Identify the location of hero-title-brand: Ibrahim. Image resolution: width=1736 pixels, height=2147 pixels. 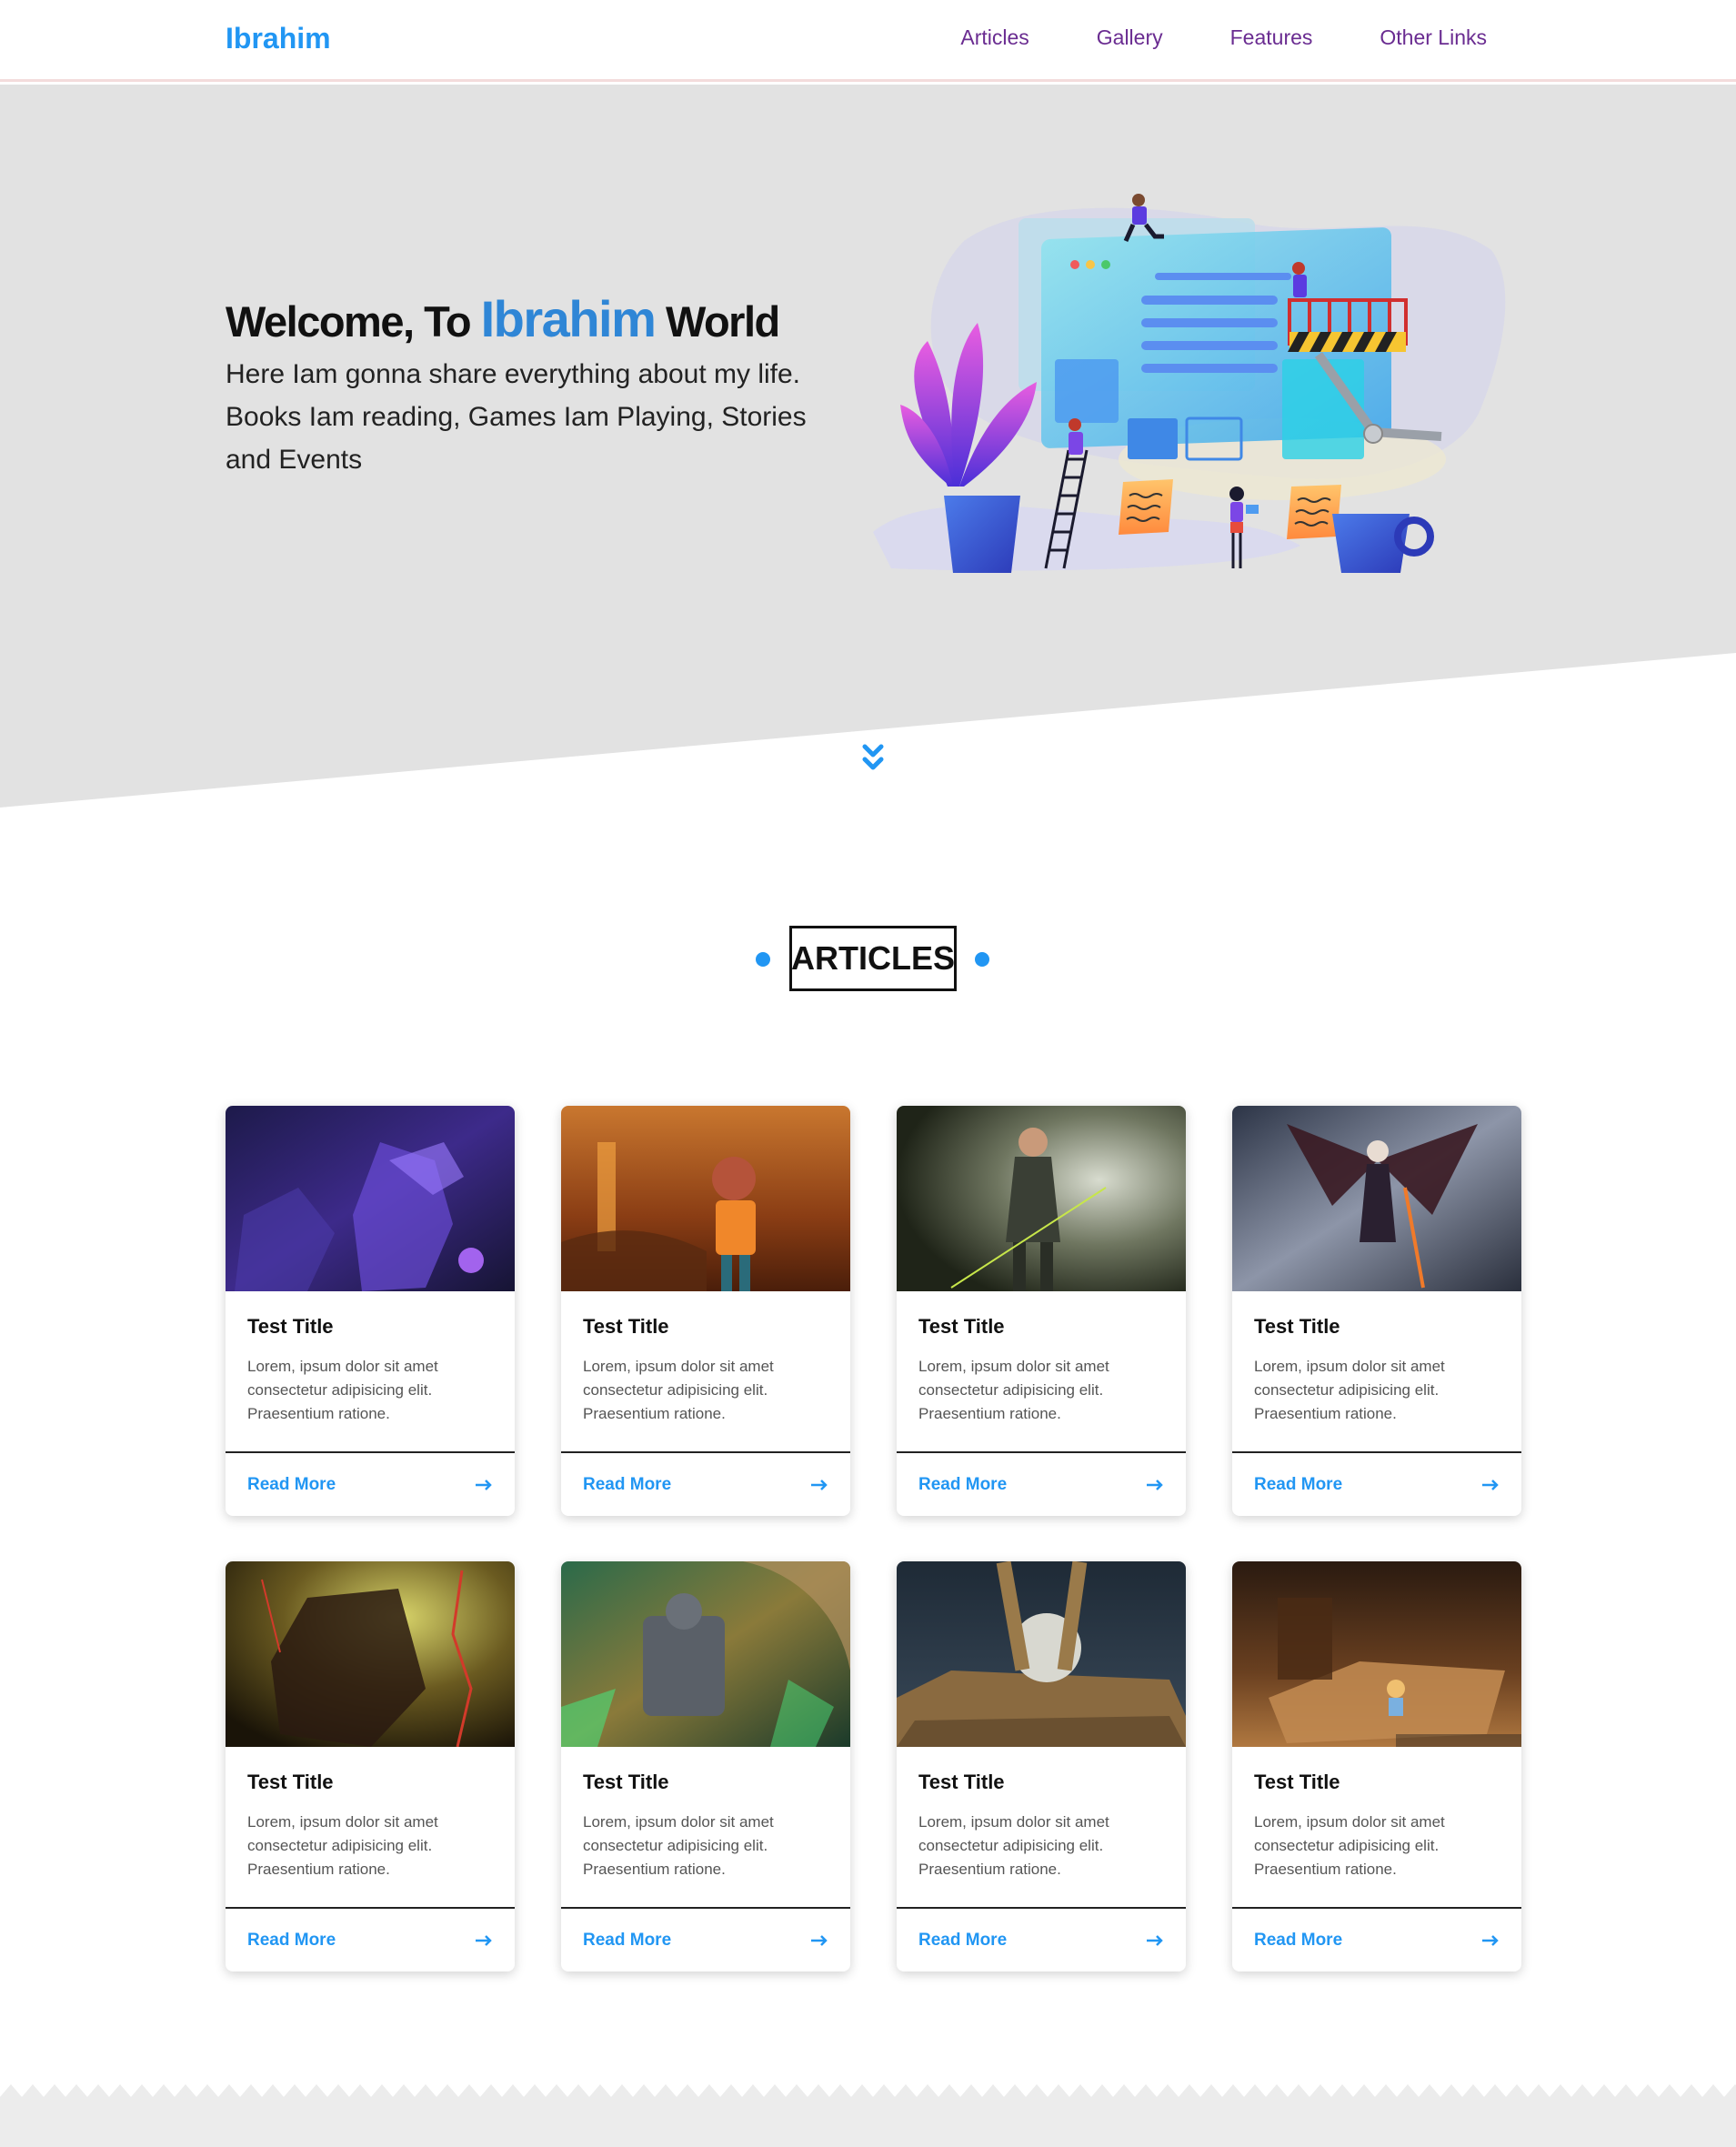
(568, 318).